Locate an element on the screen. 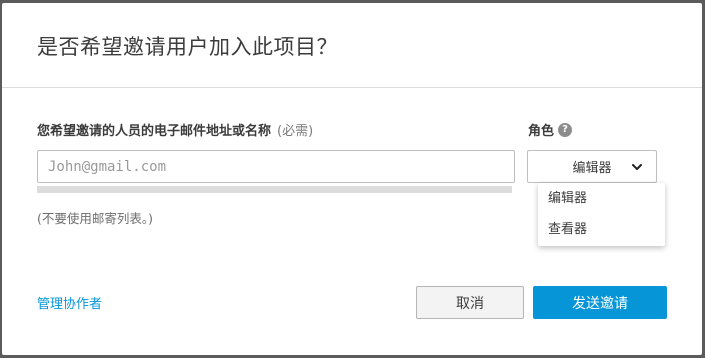  role-selected-value: 编辑器 is located at coordinates (592, 168).